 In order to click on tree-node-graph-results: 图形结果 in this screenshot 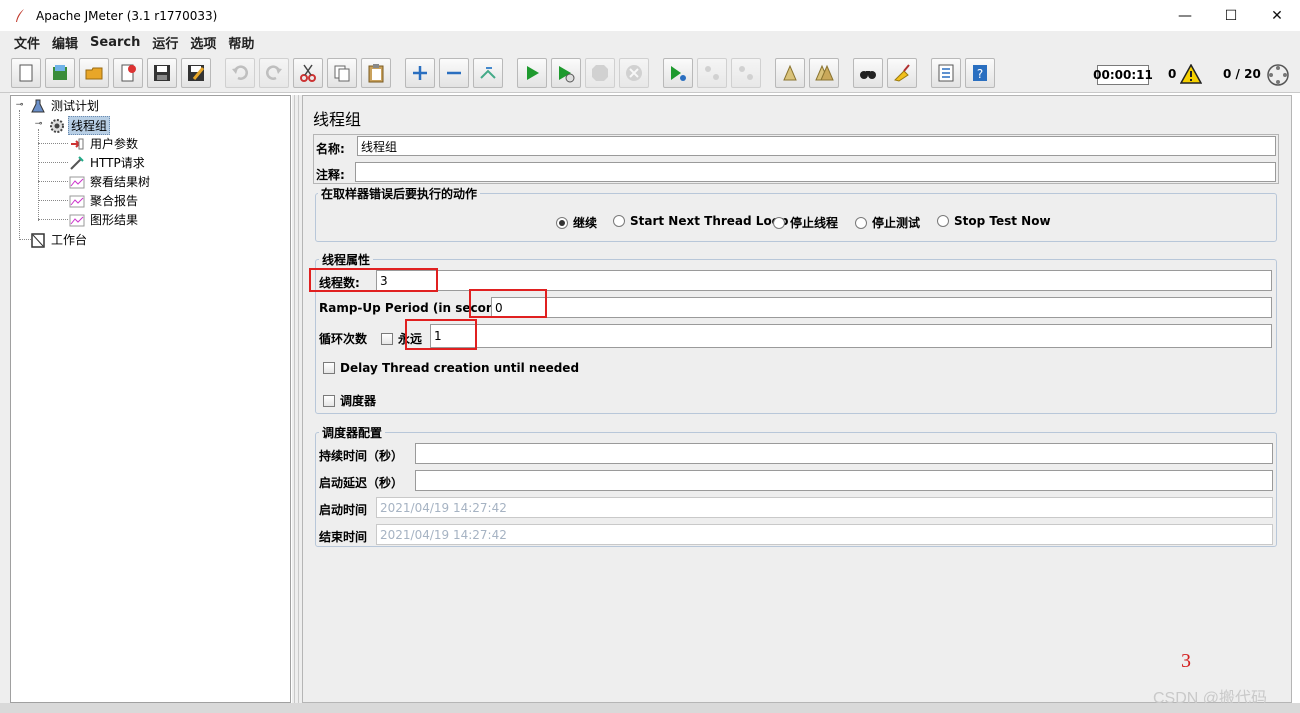, I will do `click(104, 219)`.